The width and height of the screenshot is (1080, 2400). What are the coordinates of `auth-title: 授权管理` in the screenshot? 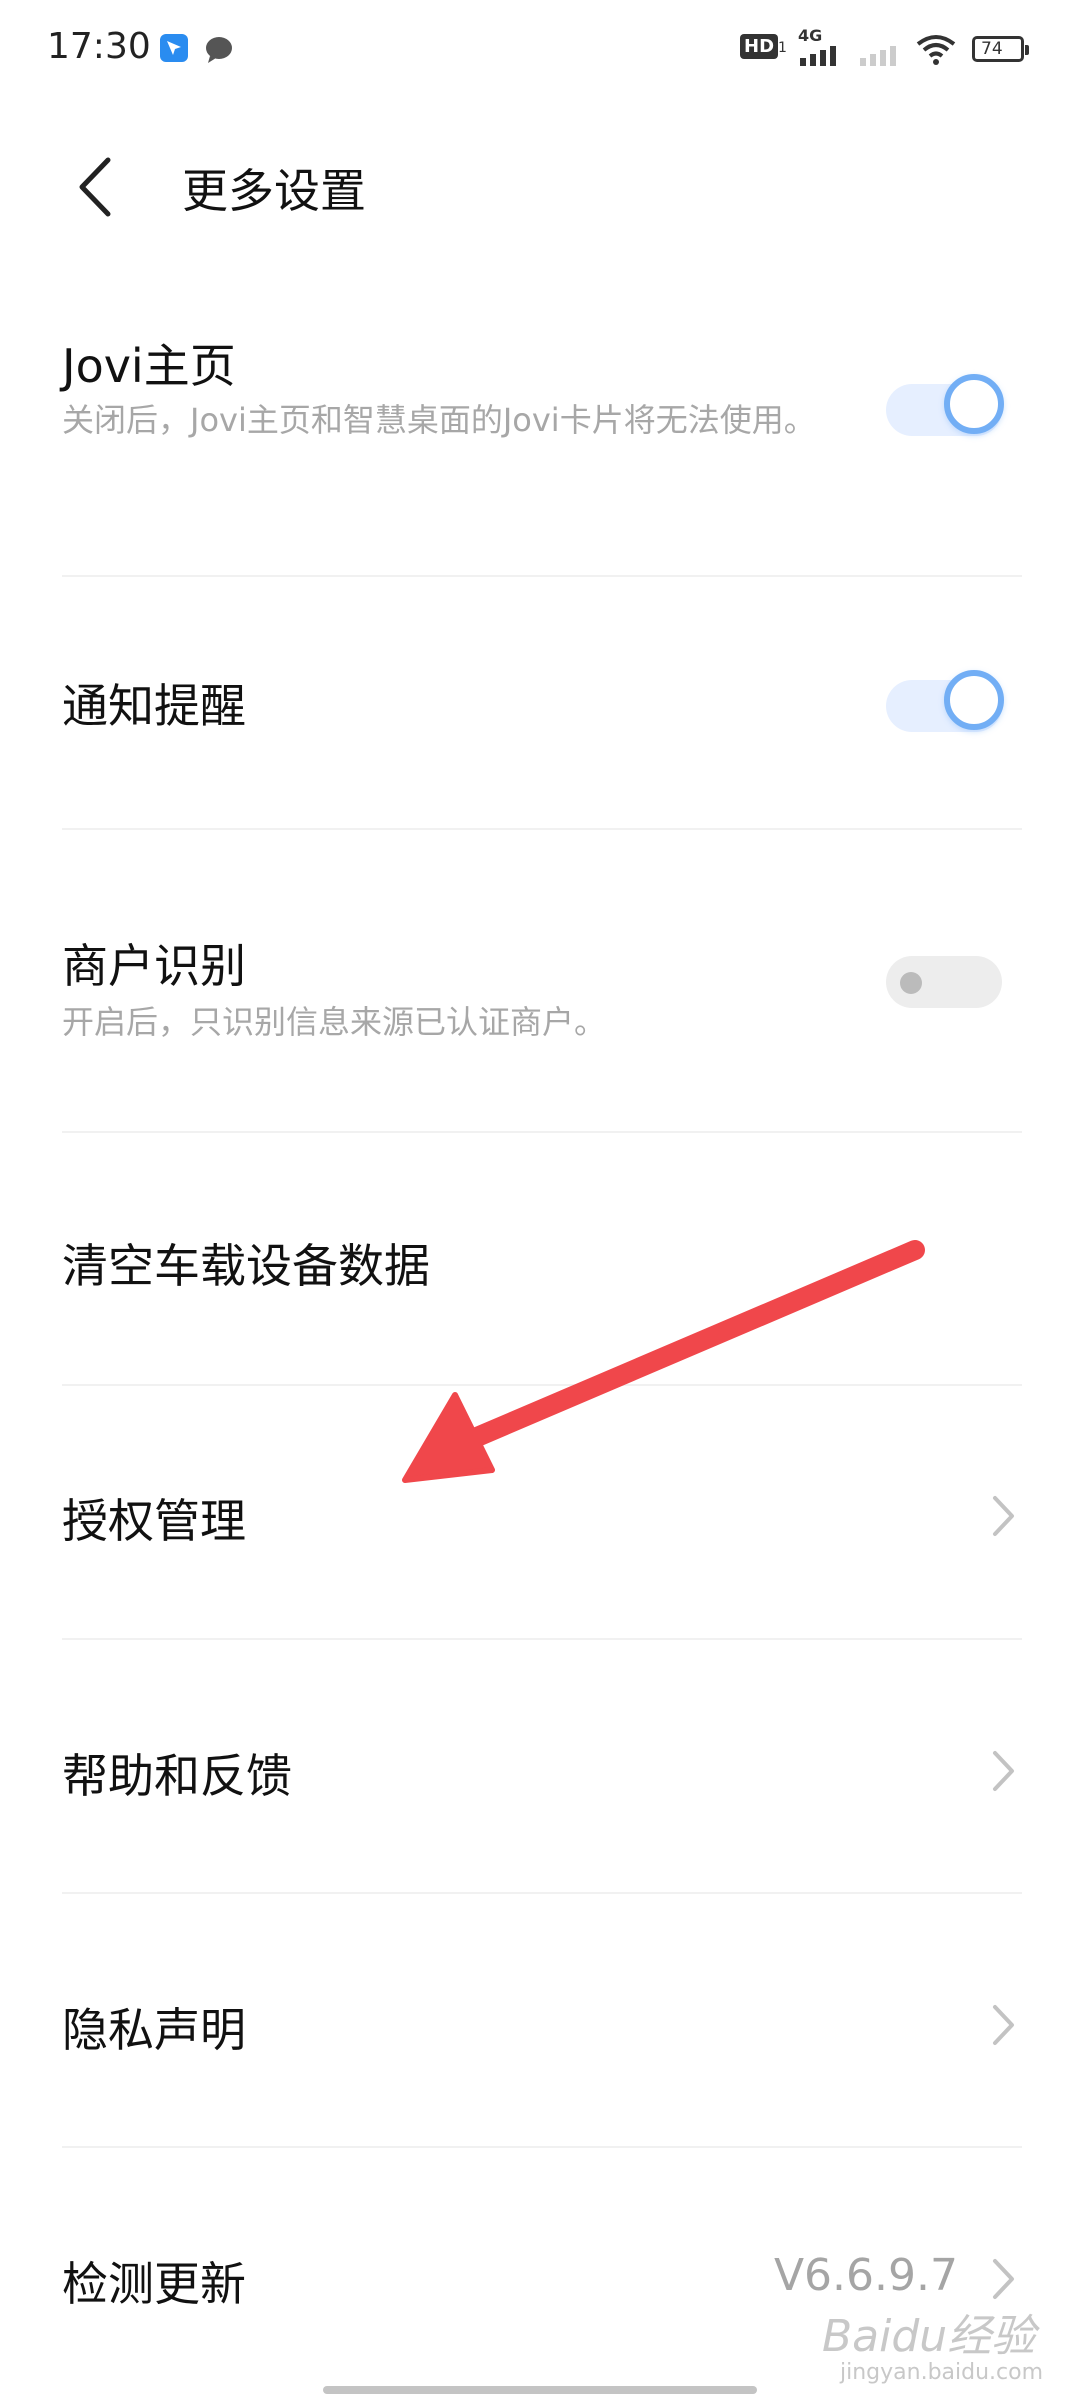 It's located at (154, 1521).